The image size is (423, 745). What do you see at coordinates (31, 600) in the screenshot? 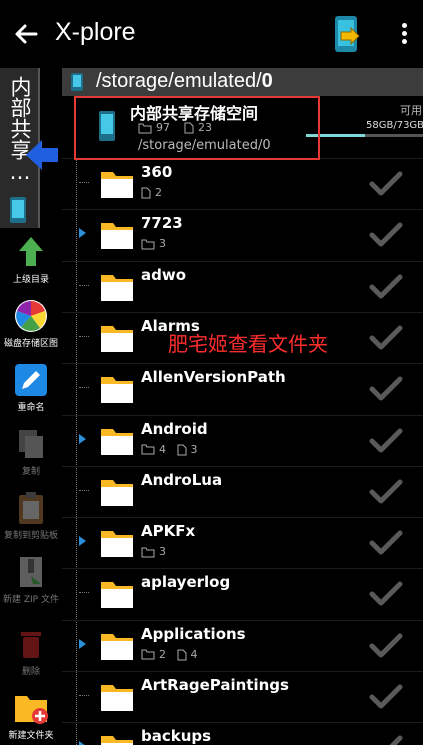
I see `new-zip-label: 新建 ZIP 文件` at bounding box center [31, 600].